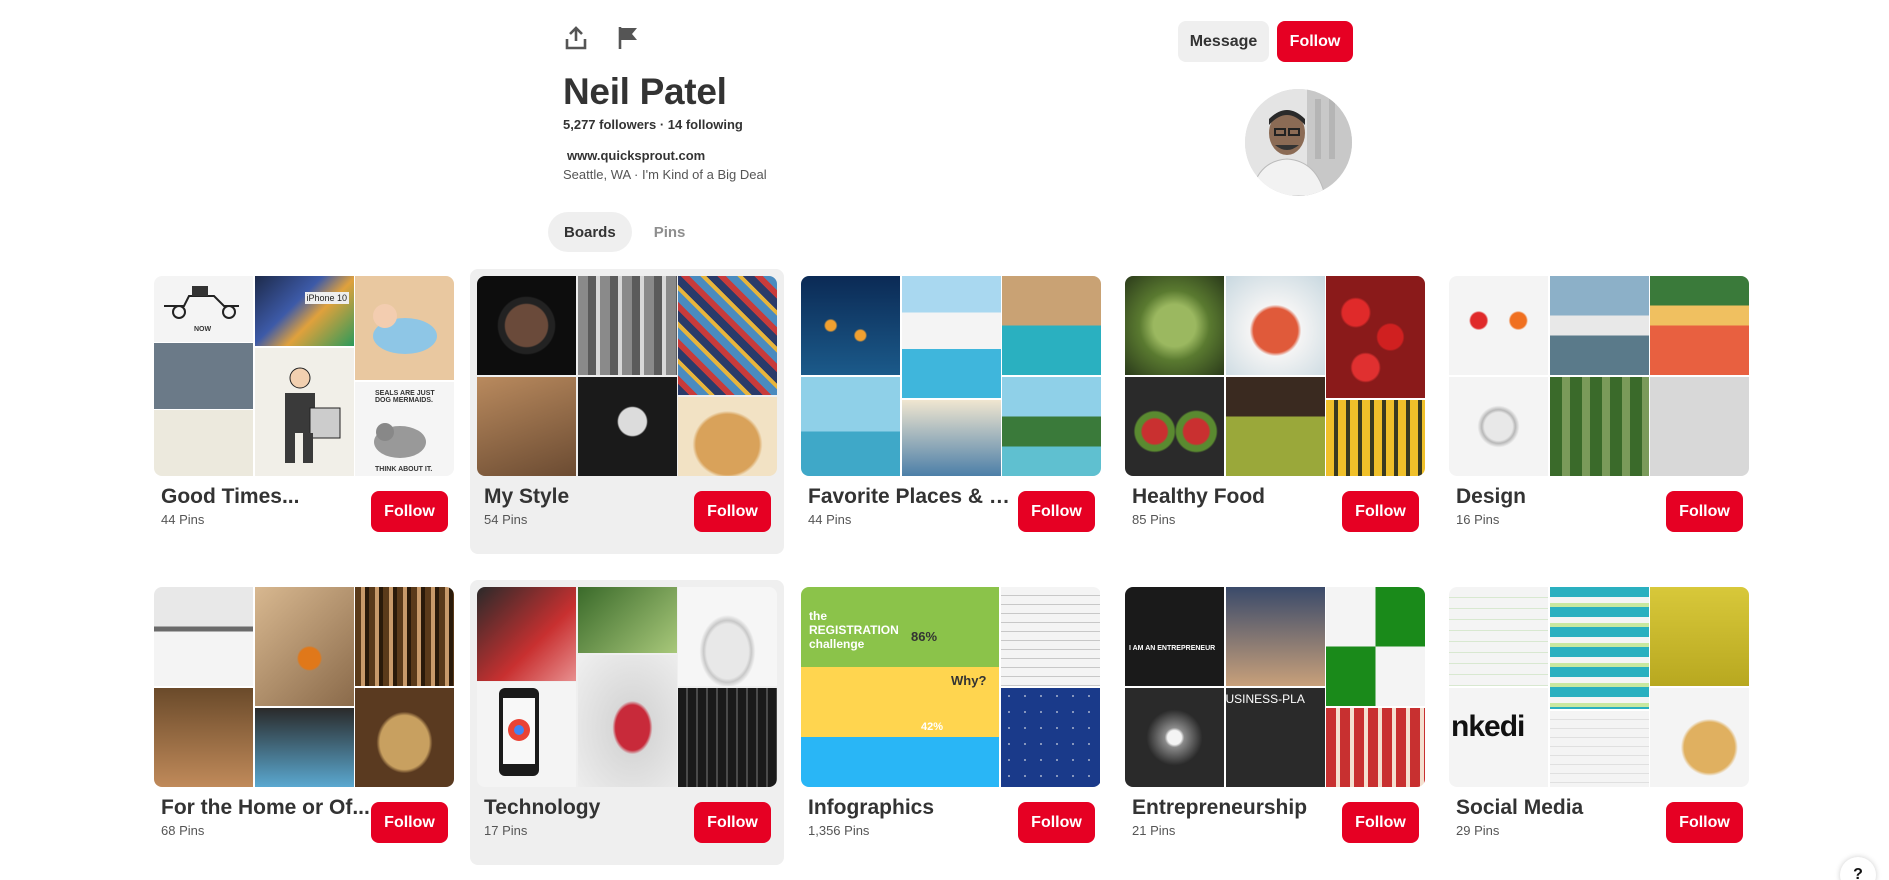 This screenshot has width=1889, height=880. I want to click on board-card-home-office: For the Home or Of... 68 Pins Follow, so click(304, 722).